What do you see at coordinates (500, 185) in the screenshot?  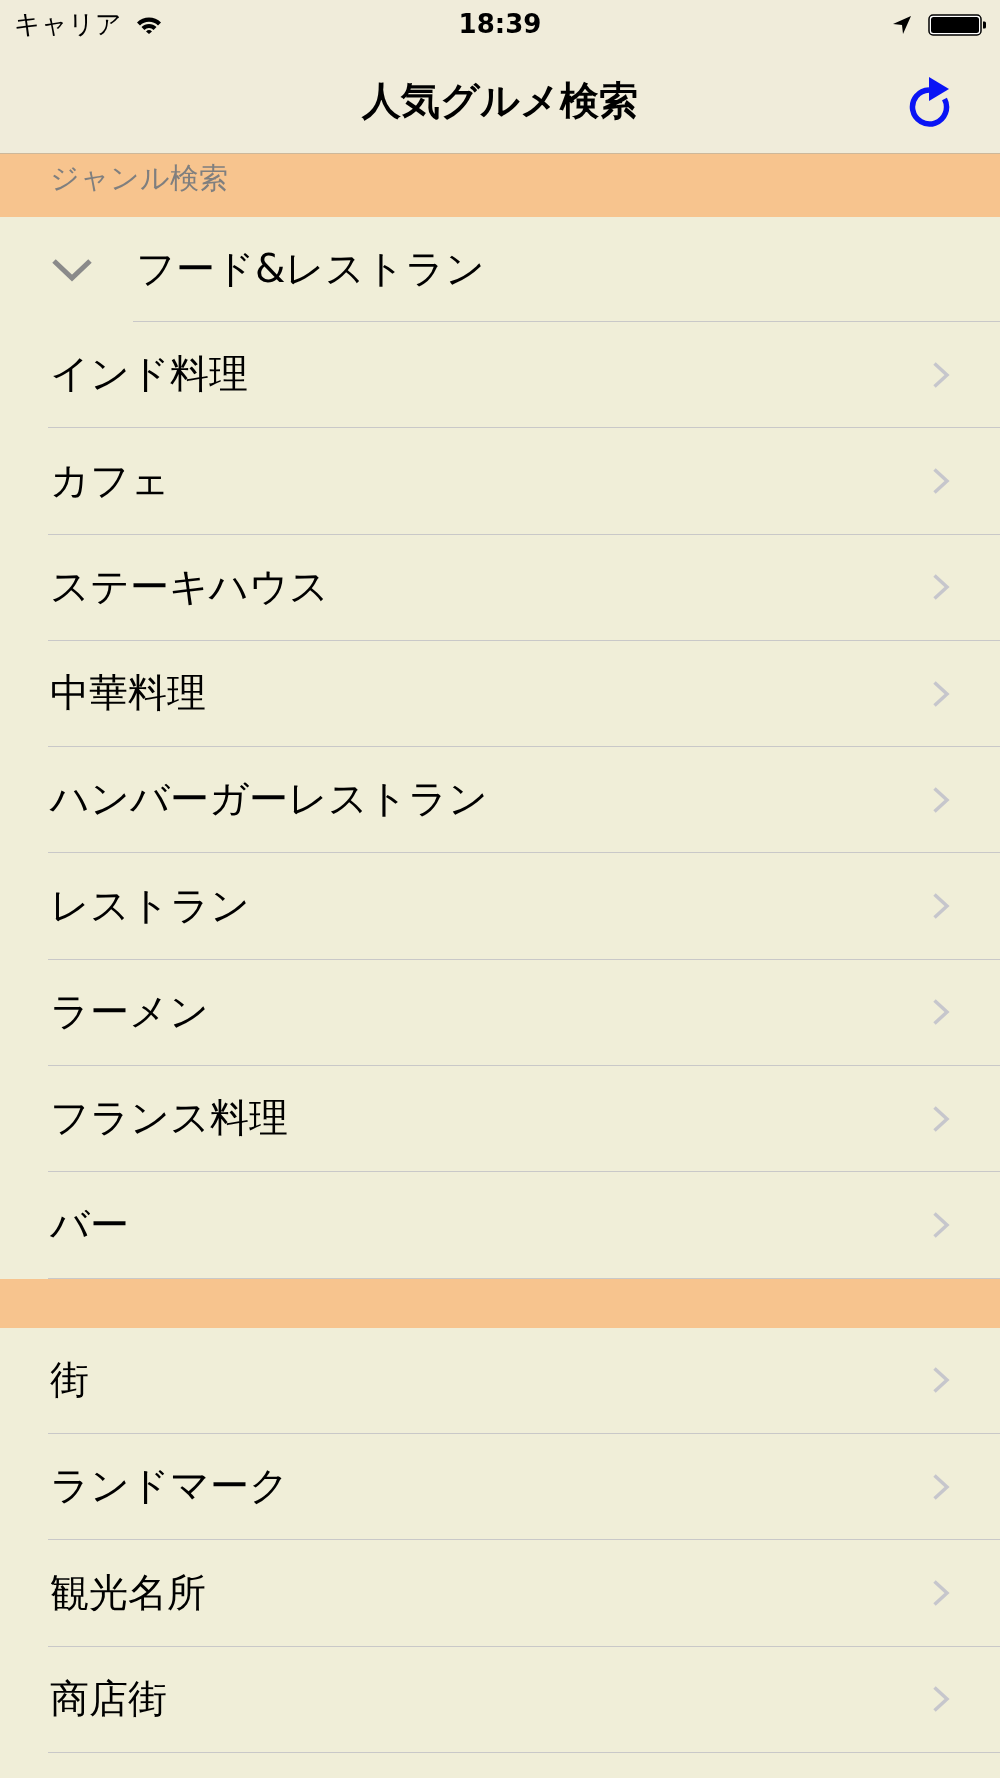 I see `section-header: ジャンル検索` at bounding box center [500, 185].